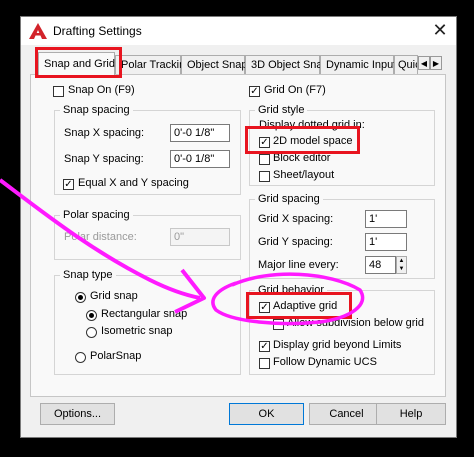 Image resolution: width=474 pixels, height=457 pixels. What do you see at coordinates (200, 133) in the screenshot?
I see `snap-x-input` at bounding box center [200, 133].